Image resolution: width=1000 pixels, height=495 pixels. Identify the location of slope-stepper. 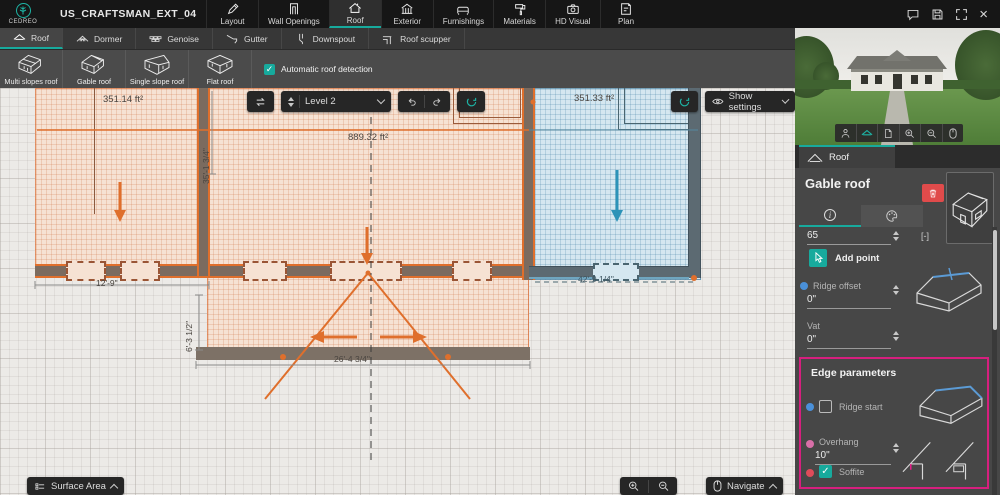
(896, 236).